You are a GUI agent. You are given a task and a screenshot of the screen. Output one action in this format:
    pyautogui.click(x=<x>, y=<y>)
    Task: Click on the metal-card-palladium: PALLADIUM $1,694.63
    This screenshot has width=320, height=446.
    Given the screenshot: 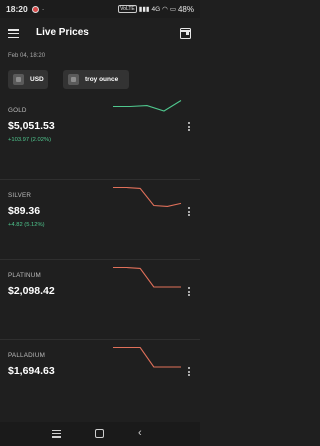 What is the action you would take?
    pyautogui.click(x=100, y=382)
    